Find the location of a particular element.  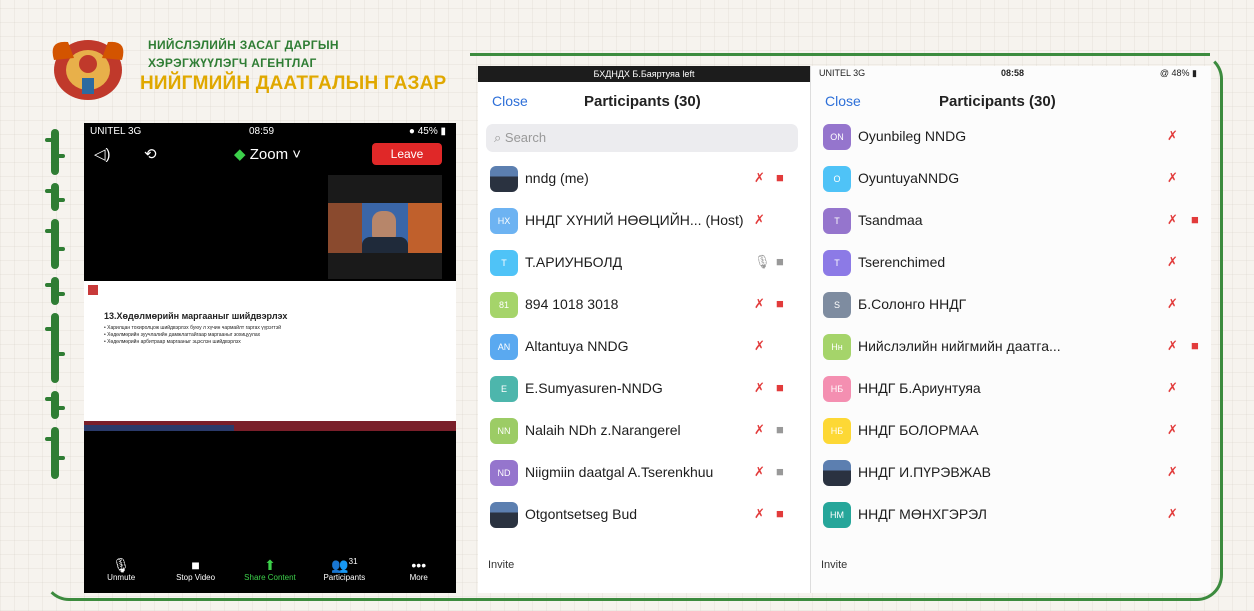

participant-row: AN Altantuya NNDG ✗ is located at coordinates (644, 347).